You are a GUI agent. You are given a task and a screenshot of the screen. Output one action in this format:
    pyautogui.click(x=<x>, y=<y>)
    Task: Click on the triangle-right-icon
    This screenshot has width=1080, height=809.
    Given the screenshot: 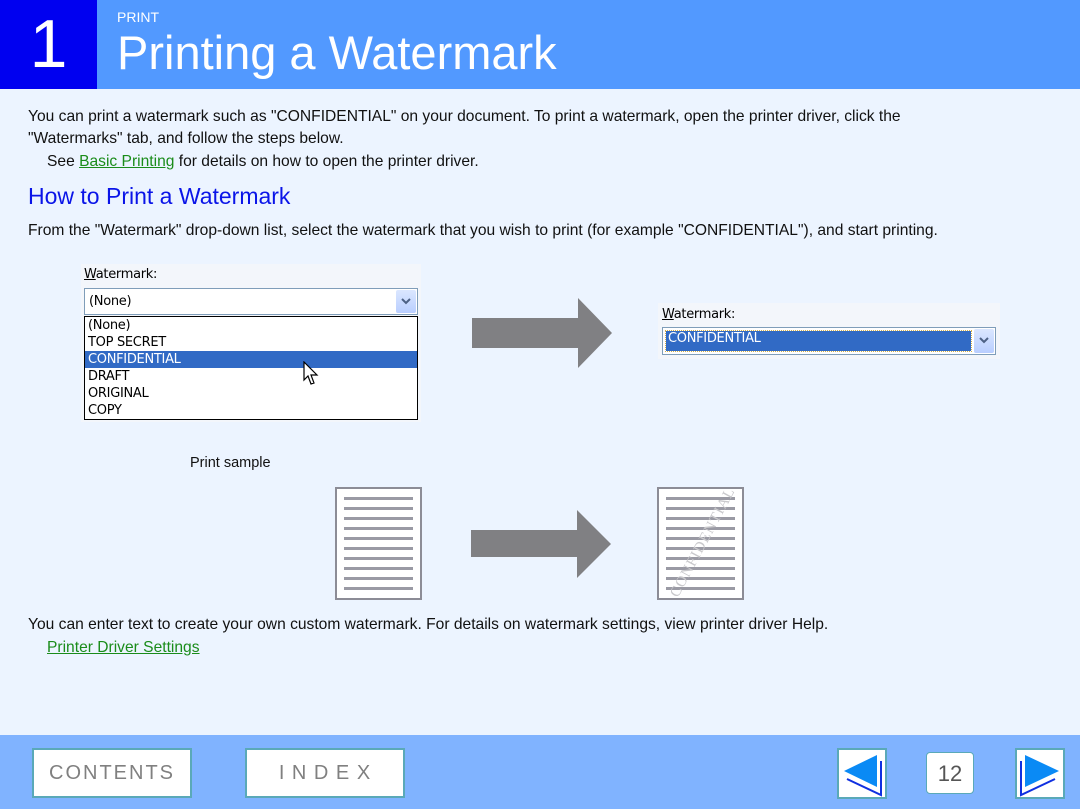 What is the action you would take?
    pyautogui.click(x=1039, y=776)
    